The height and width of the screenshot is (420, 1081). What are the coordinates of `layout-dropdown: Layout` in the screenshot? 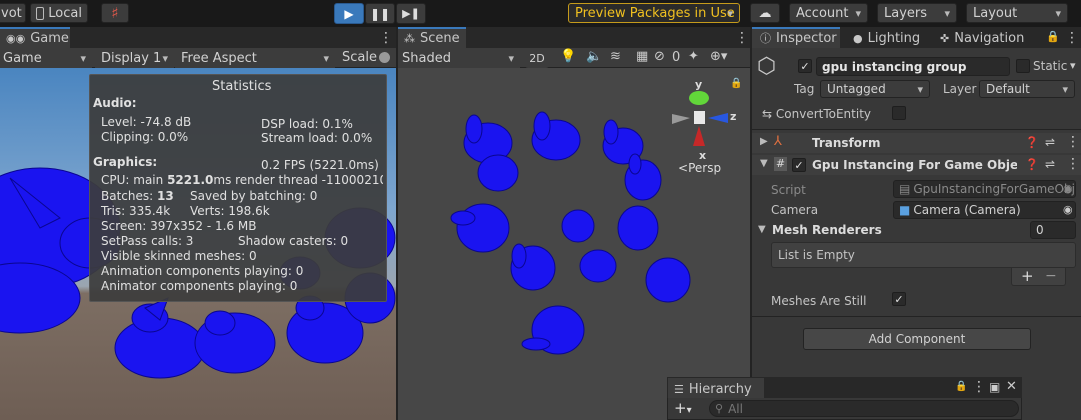 It's located at (1017, 13).